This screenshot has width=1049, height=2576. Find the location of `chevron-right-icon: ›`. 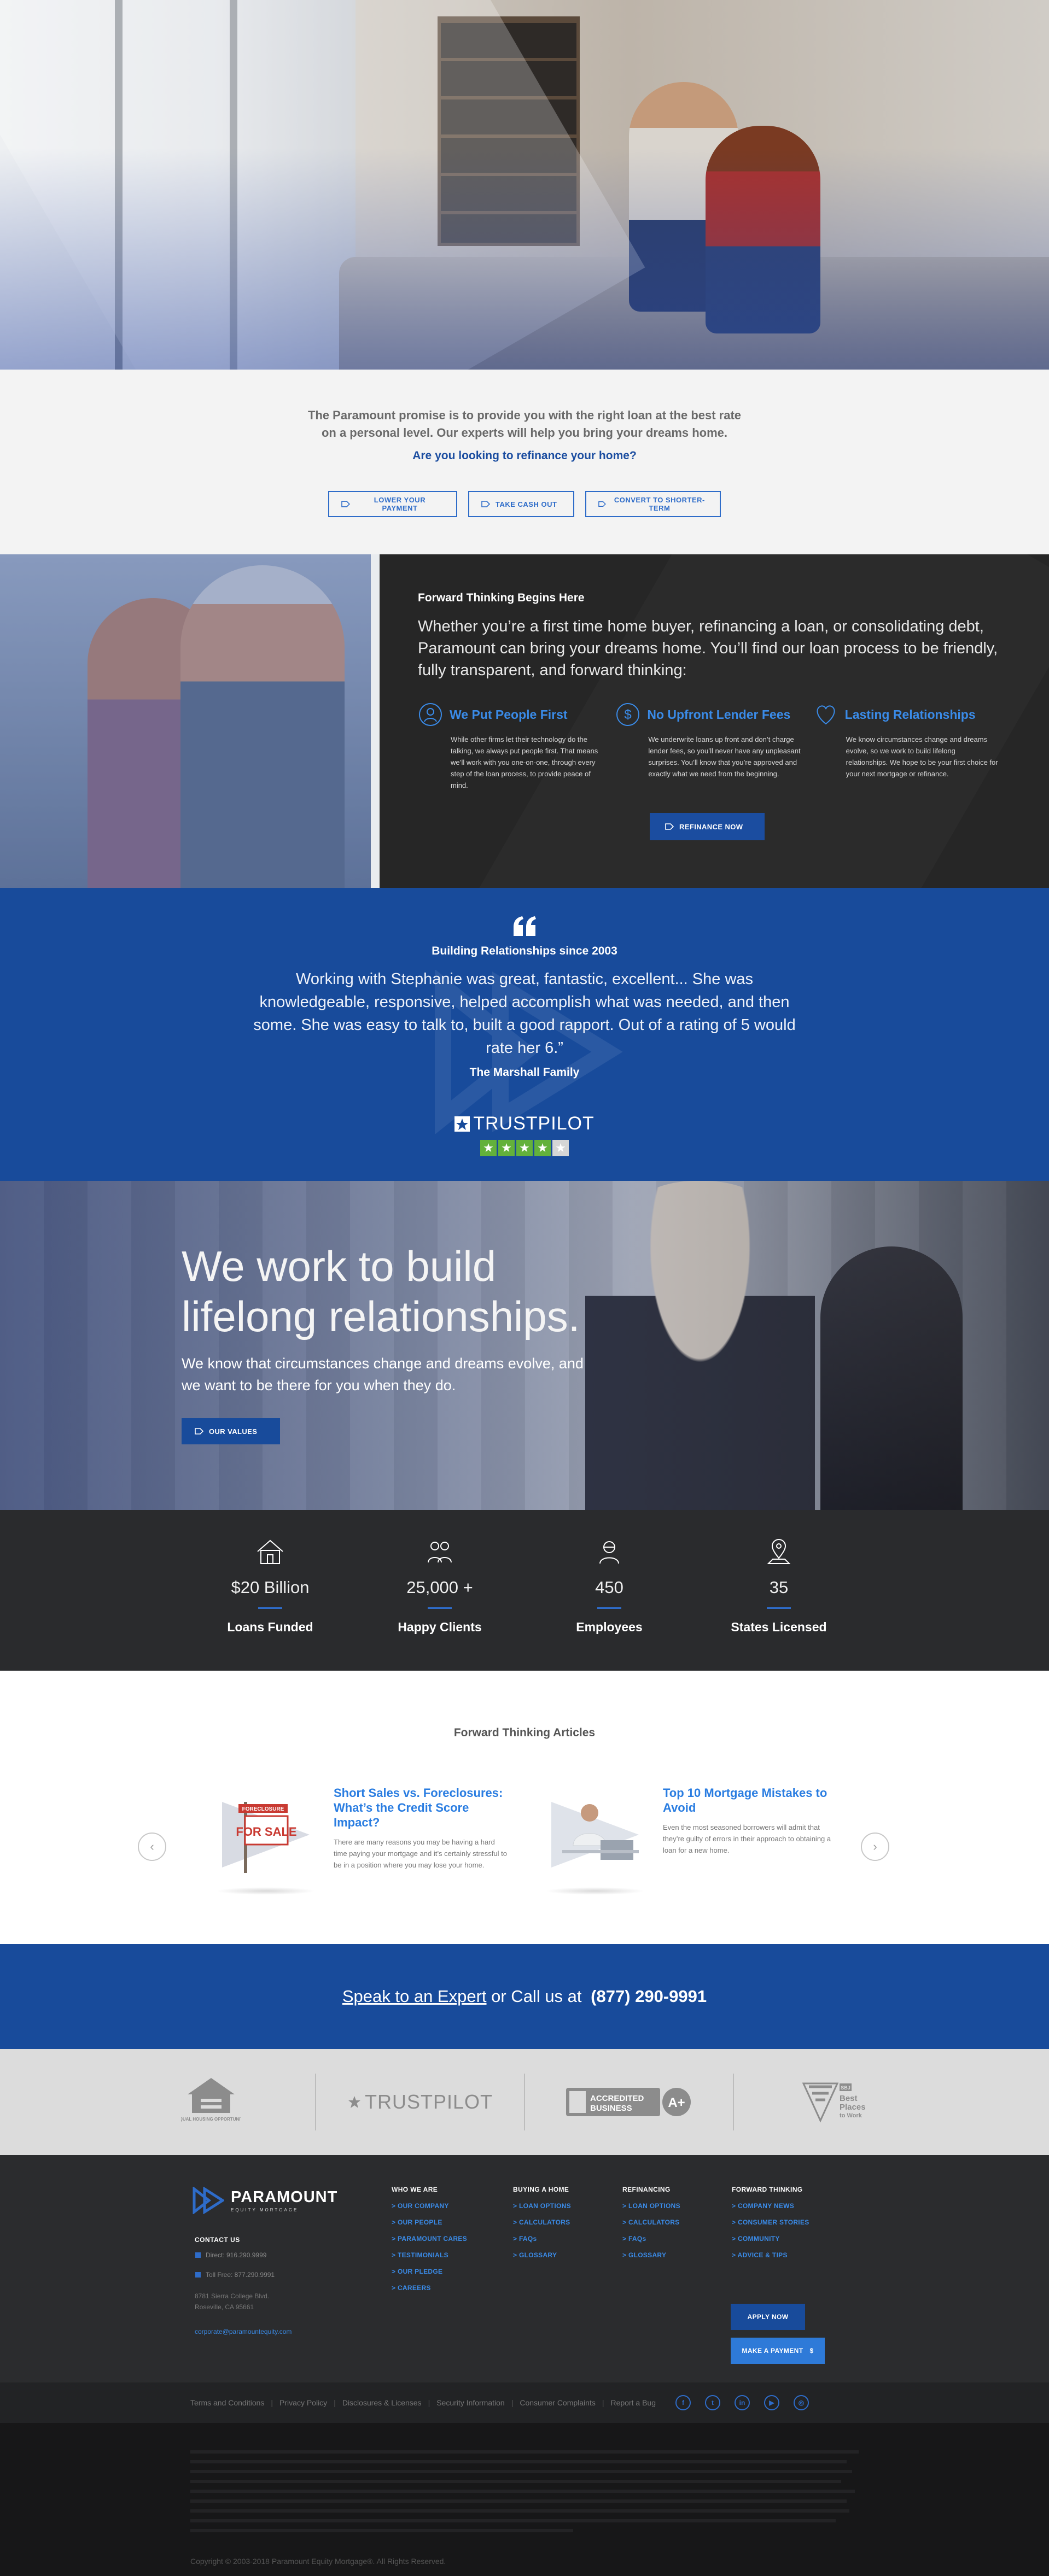

chevron-right-icon: › is located at coordinates (875, 1847).